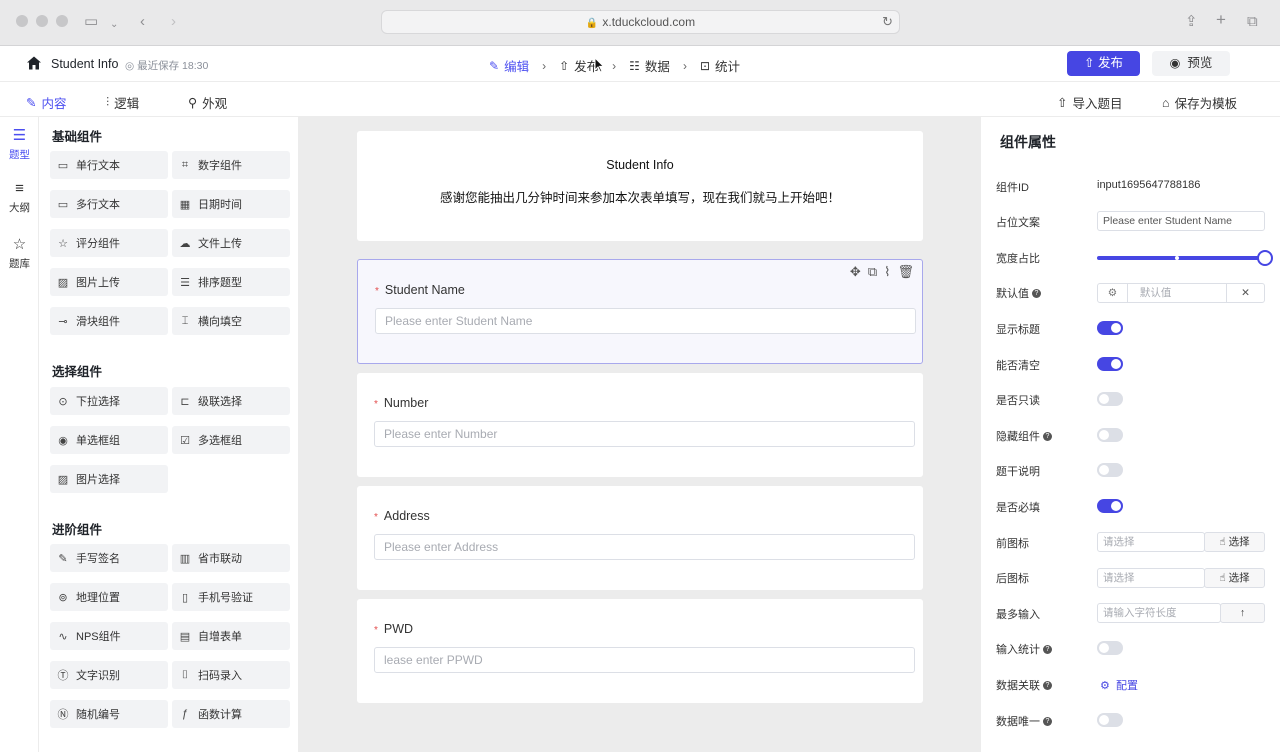 The image size is (1280, 752). Describe the element at coordinates (185, 401) in the screenshot. I see `cascader-icon: ⊏` at that location.